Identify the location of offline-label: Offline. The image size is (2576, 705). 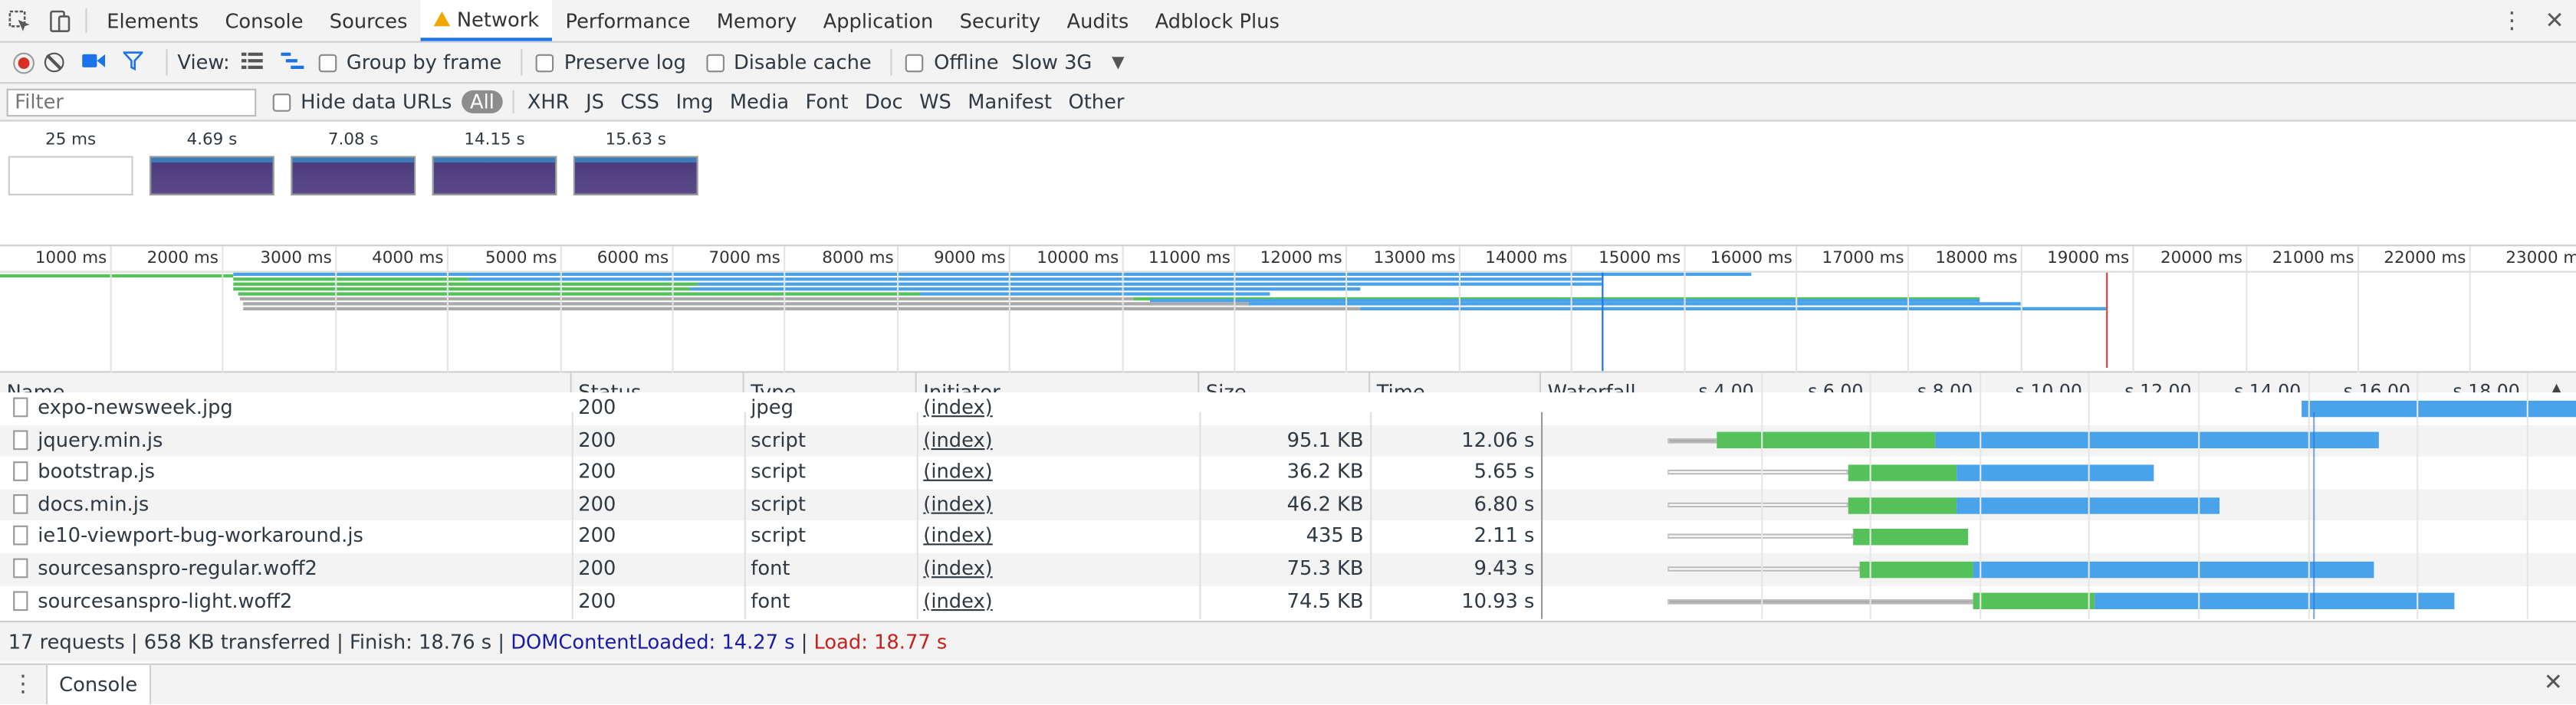
(967, 62).